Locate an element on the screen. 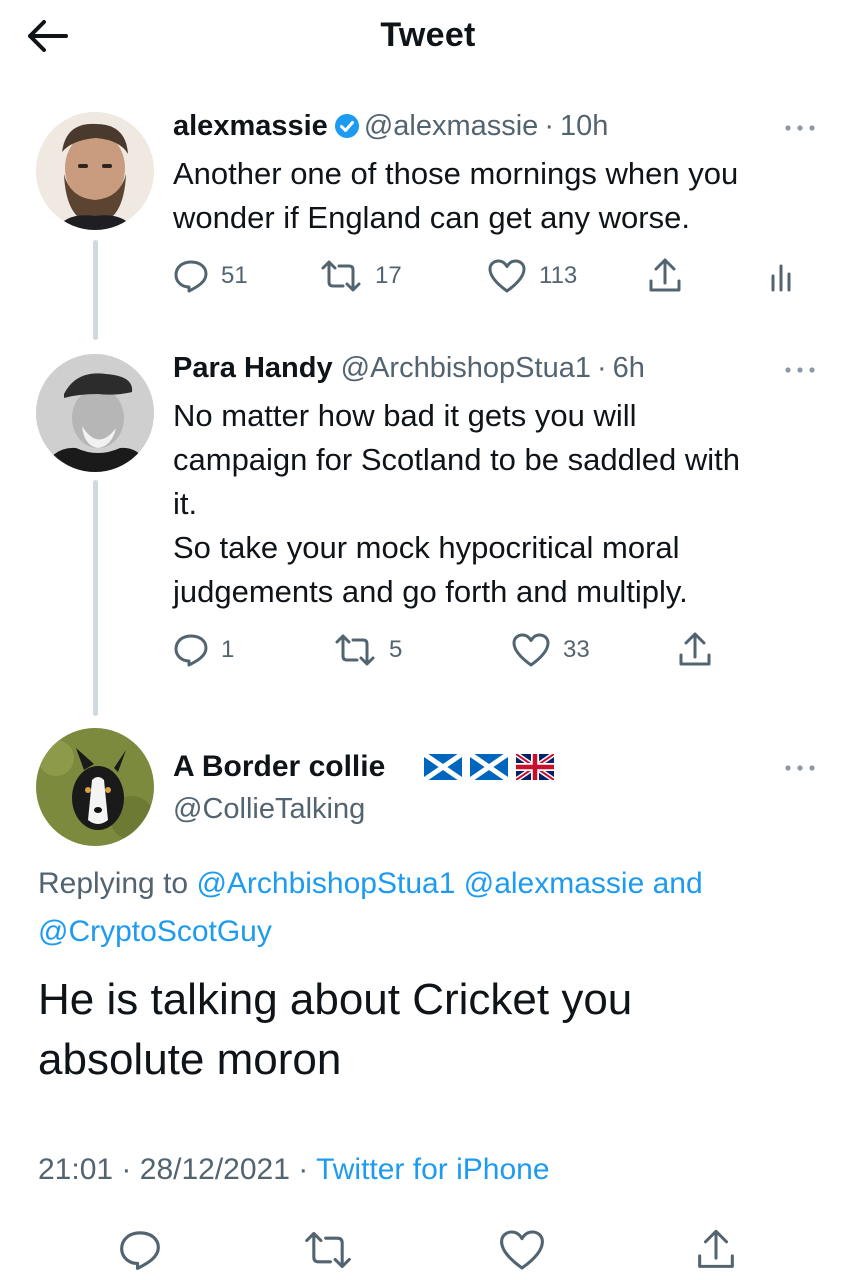 The image size is (856, 1280). author-handle: @CollieTalking is located at coordinates (269, 809).